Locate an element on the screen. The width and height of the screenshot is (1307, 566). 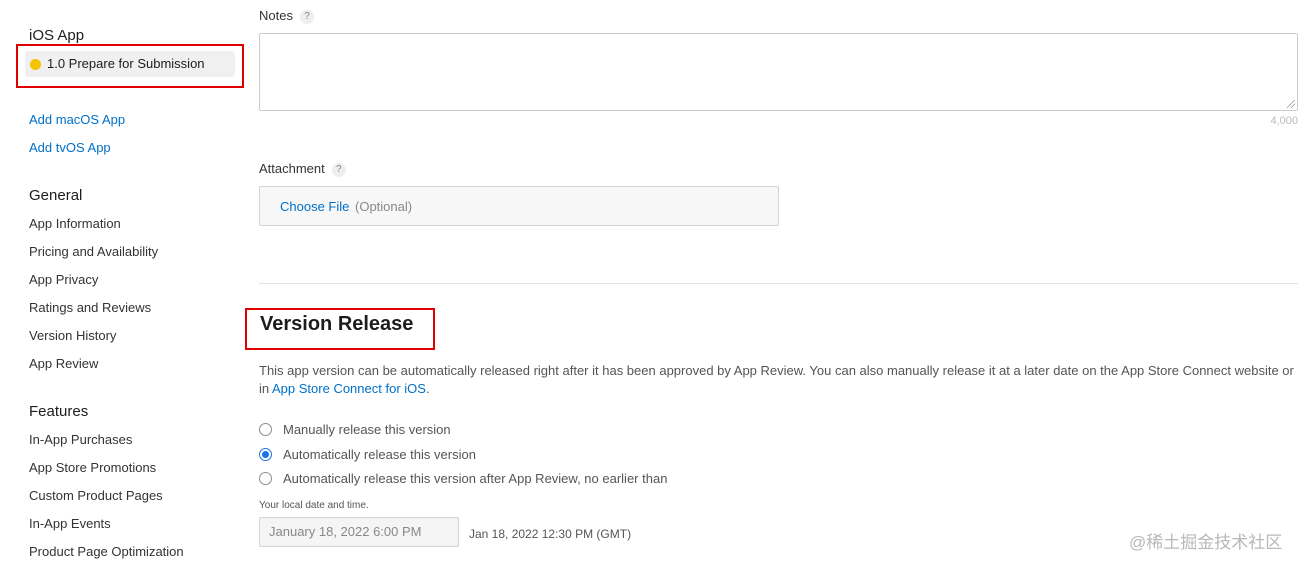
add-macos-app-link: Add macOS App is located at coordinates (77, 119).